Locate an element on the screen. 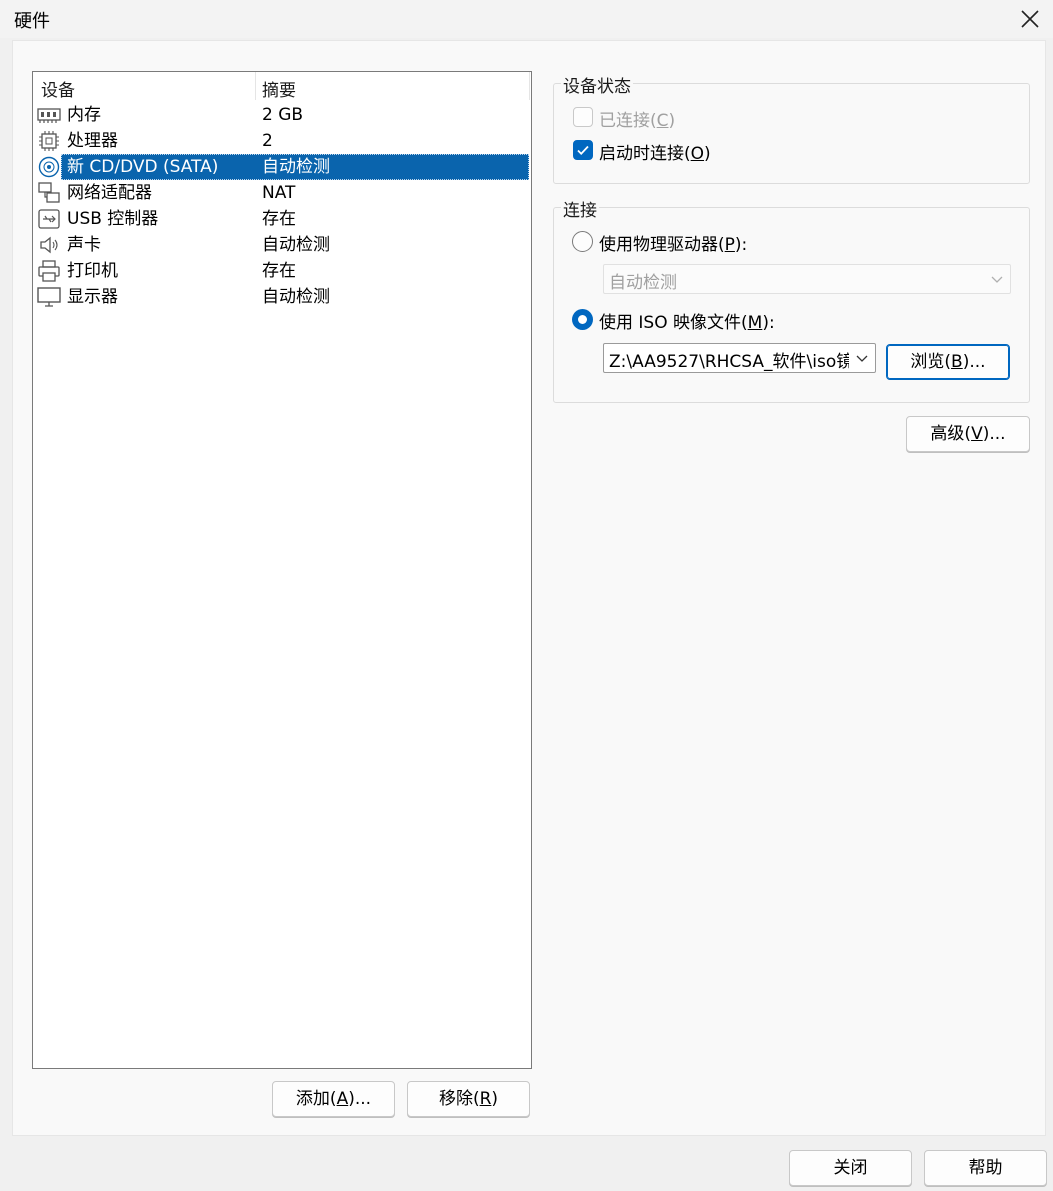  memory-icon is located at coordinates (49, 115).